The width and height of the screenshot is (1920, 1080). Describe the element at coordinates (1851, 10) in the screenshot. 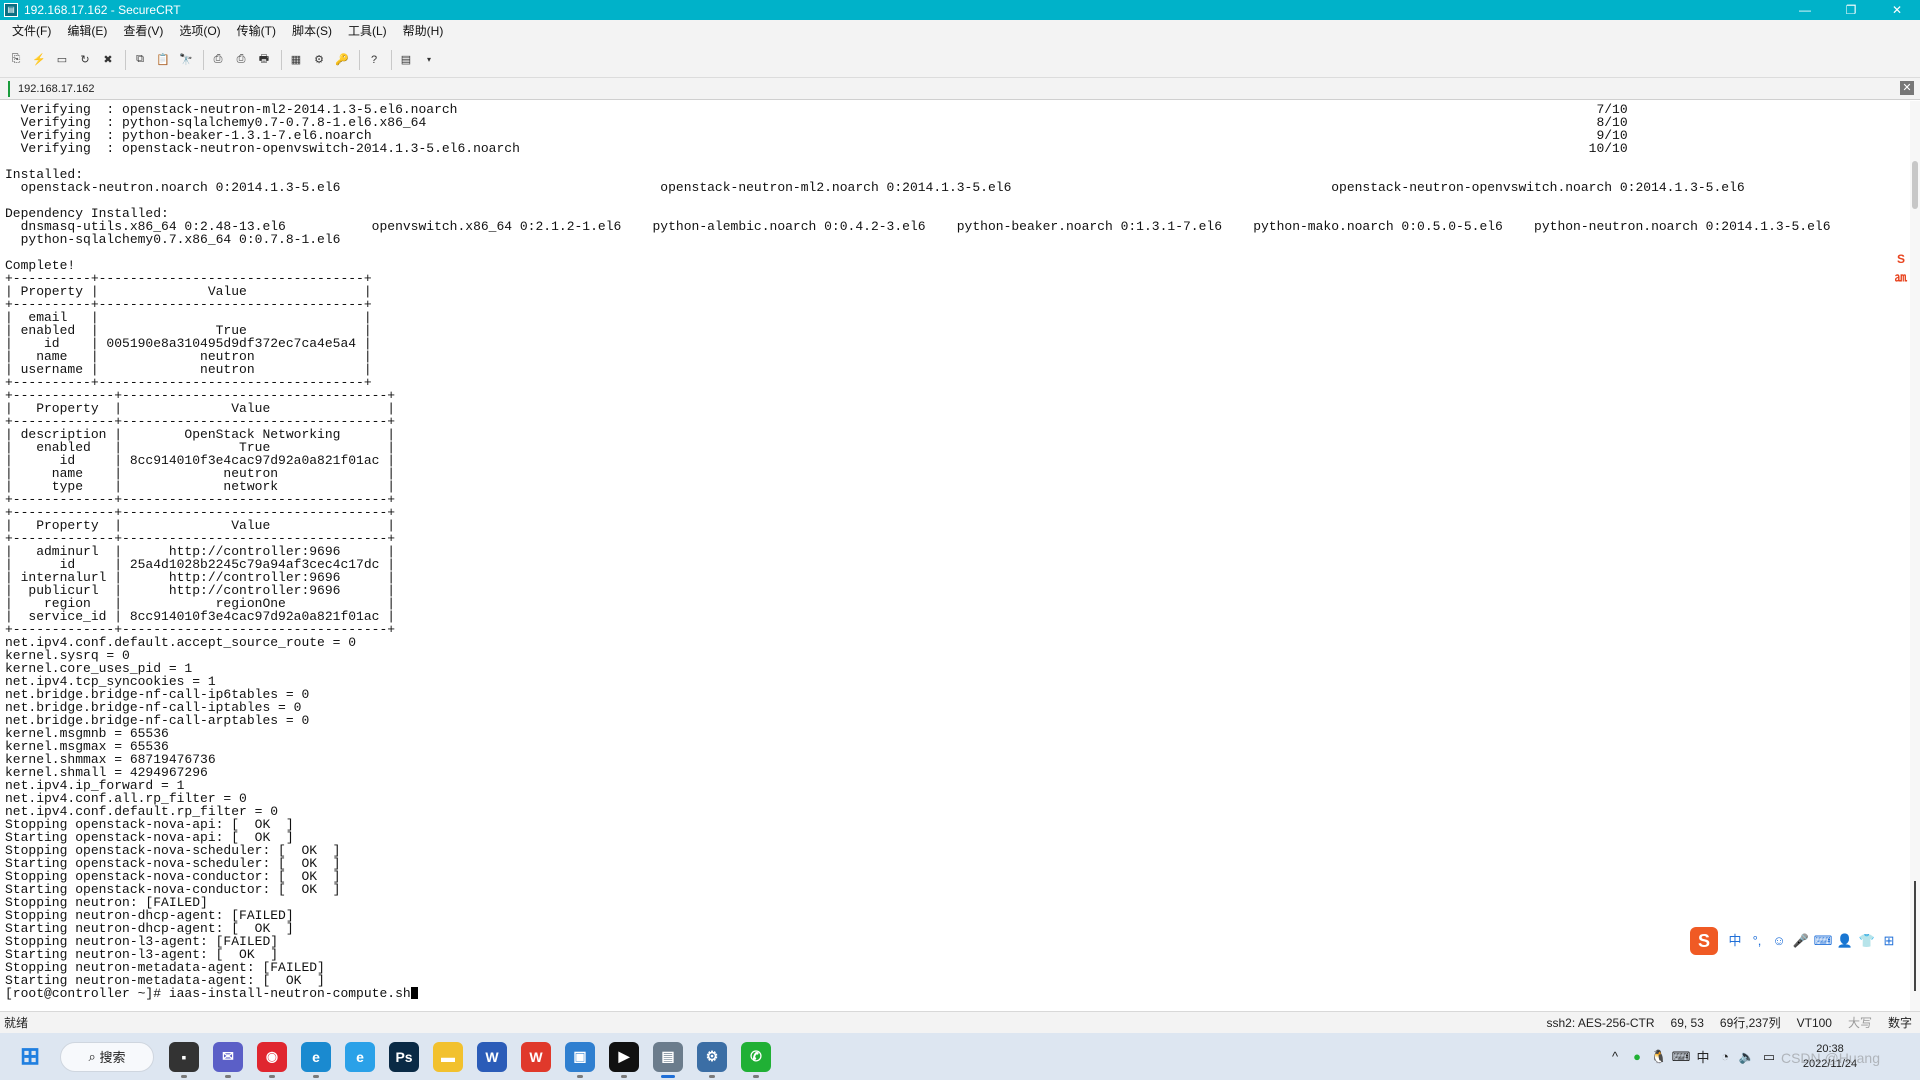

I see `maximize-button: ❐` at that location.